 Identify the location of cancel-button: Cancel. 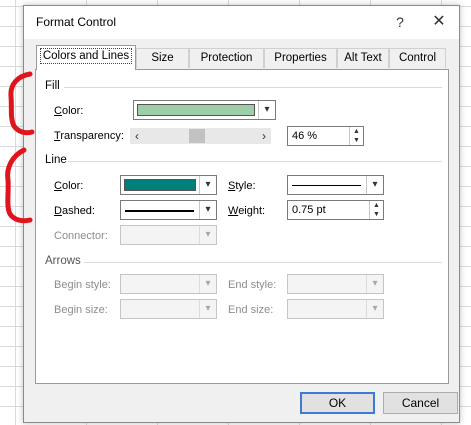
(420, 403).